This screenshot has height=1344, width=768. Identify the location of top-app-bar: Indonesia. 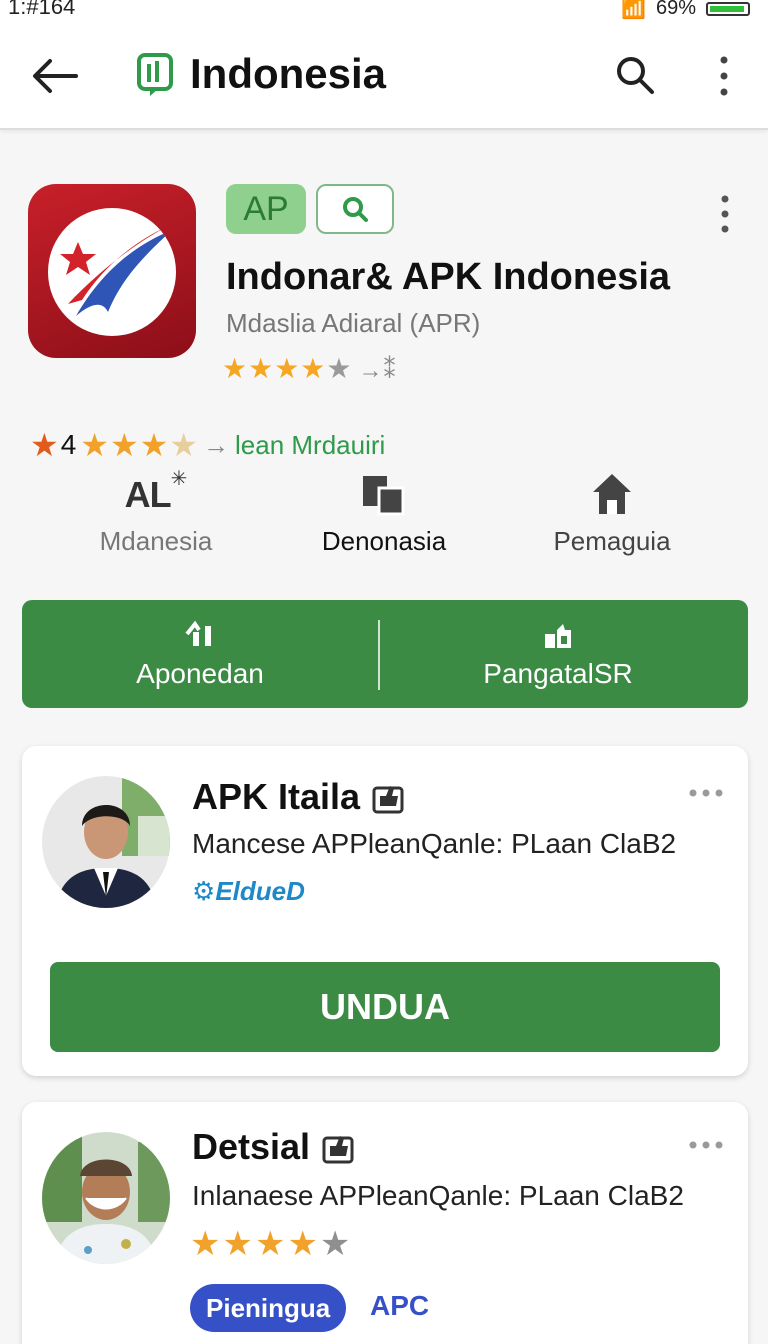
(384, 76).